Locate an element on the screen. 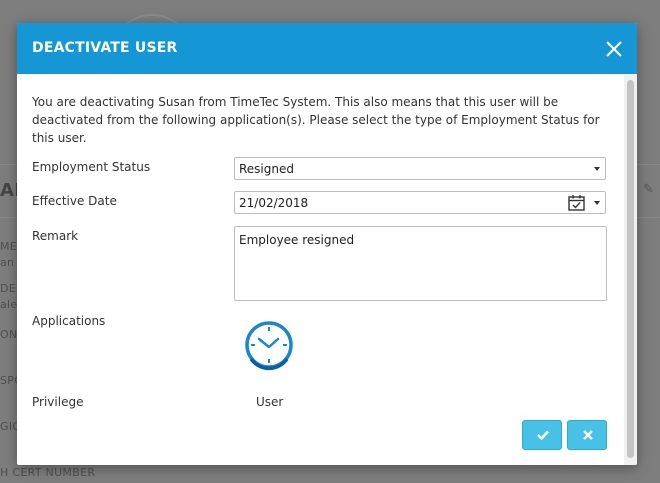 The image size is (660, 483). bg-value-name: an is located at coordinates (7, 262).